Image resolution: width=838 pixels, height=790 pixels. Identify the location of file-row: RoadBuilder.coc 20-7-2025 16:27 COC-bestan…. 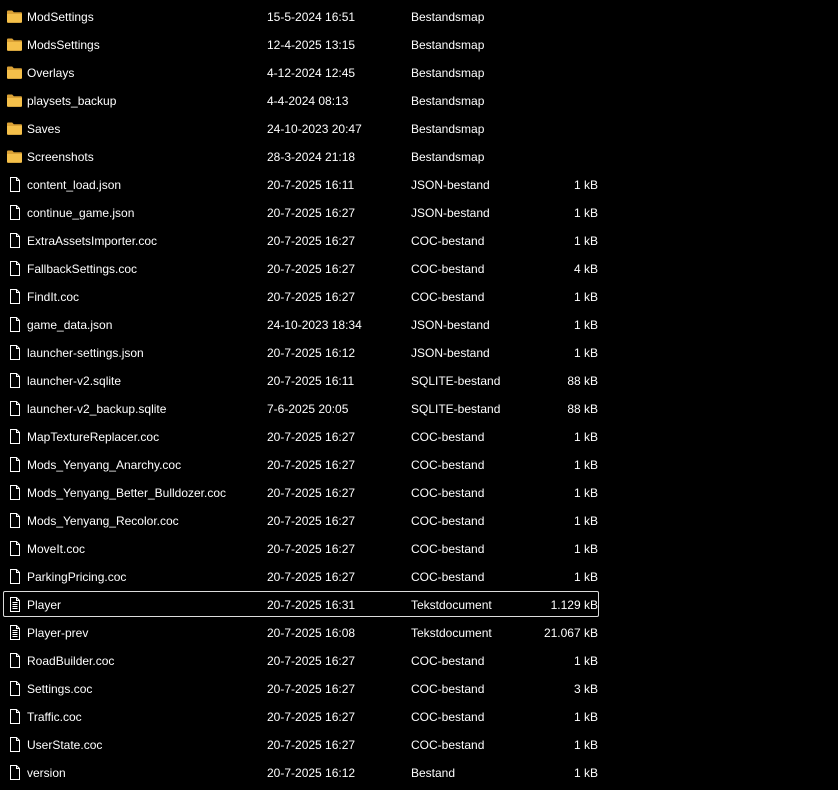
(419, 661).